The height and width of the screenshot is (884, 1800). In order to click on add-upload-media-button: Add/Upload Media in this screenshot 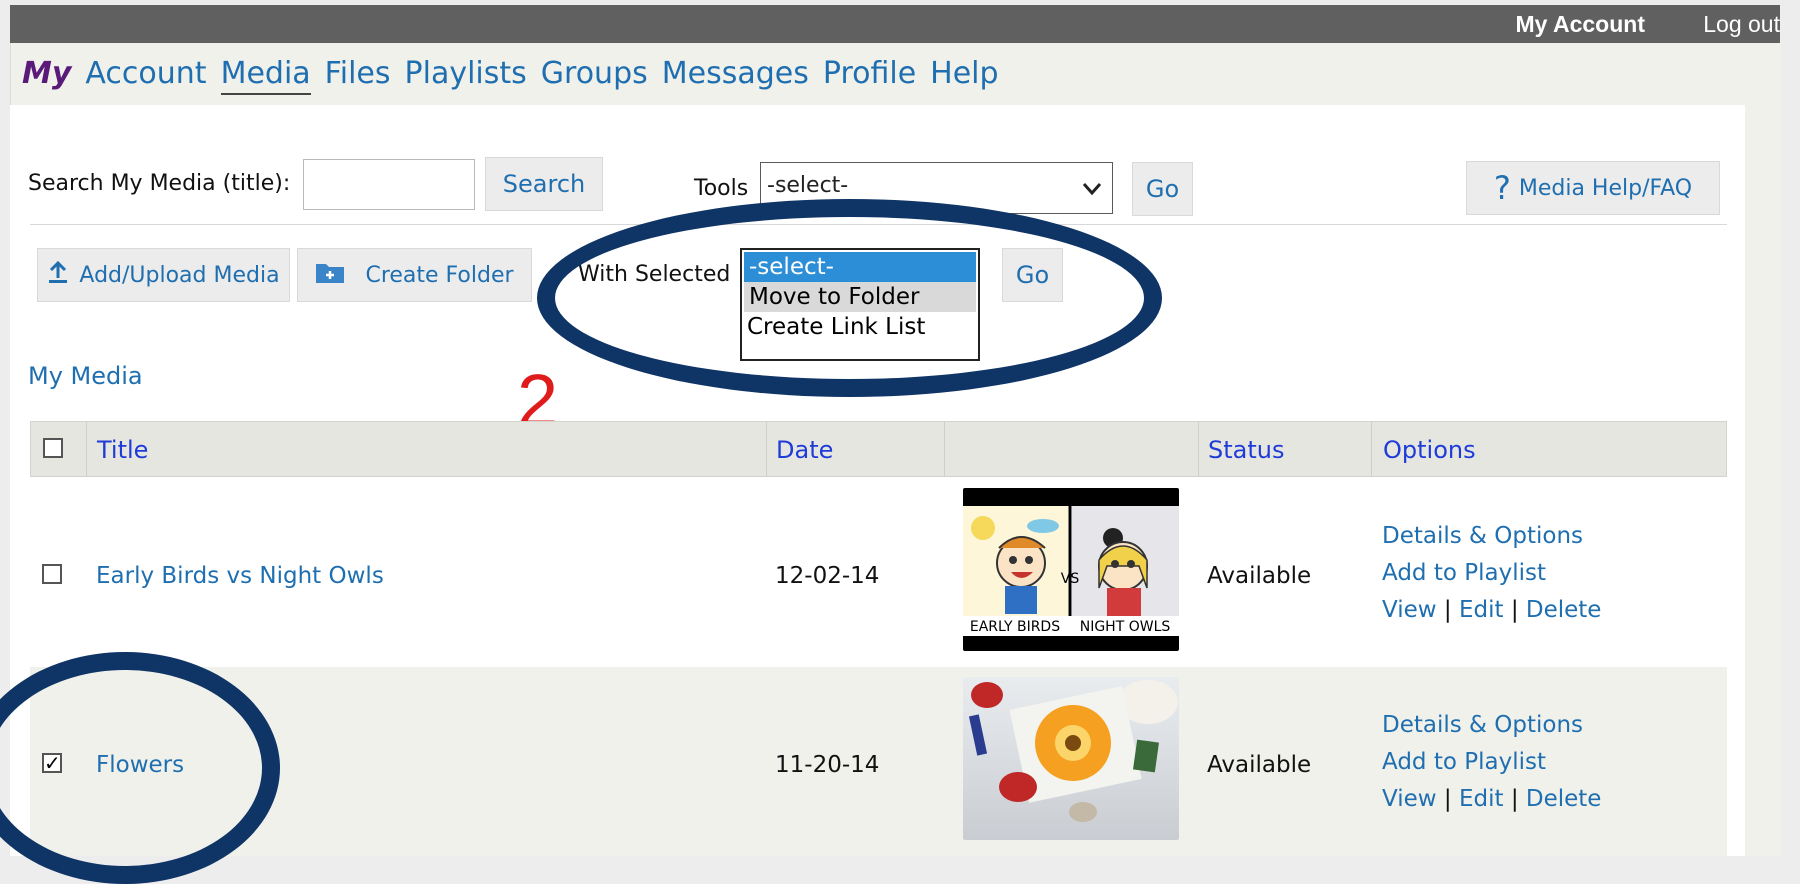, I will do `click(163, 275)`.